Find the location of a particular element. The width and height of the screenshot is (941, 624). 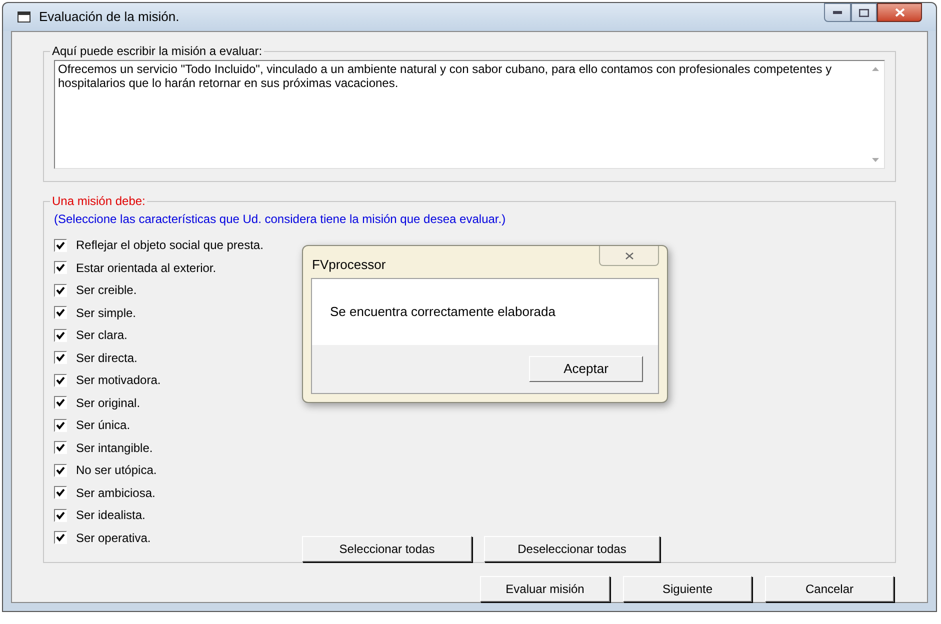

cancel-button: Cancelar is located at coordinates (829, 589).